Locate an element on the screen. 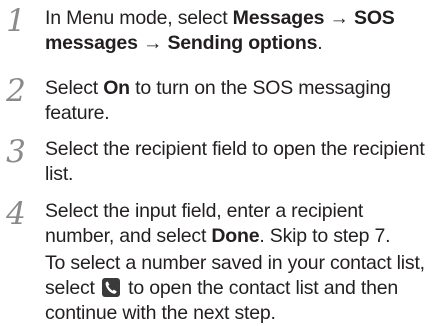  step-intro: In Menu mode, select is located at coordinates (139, 18).